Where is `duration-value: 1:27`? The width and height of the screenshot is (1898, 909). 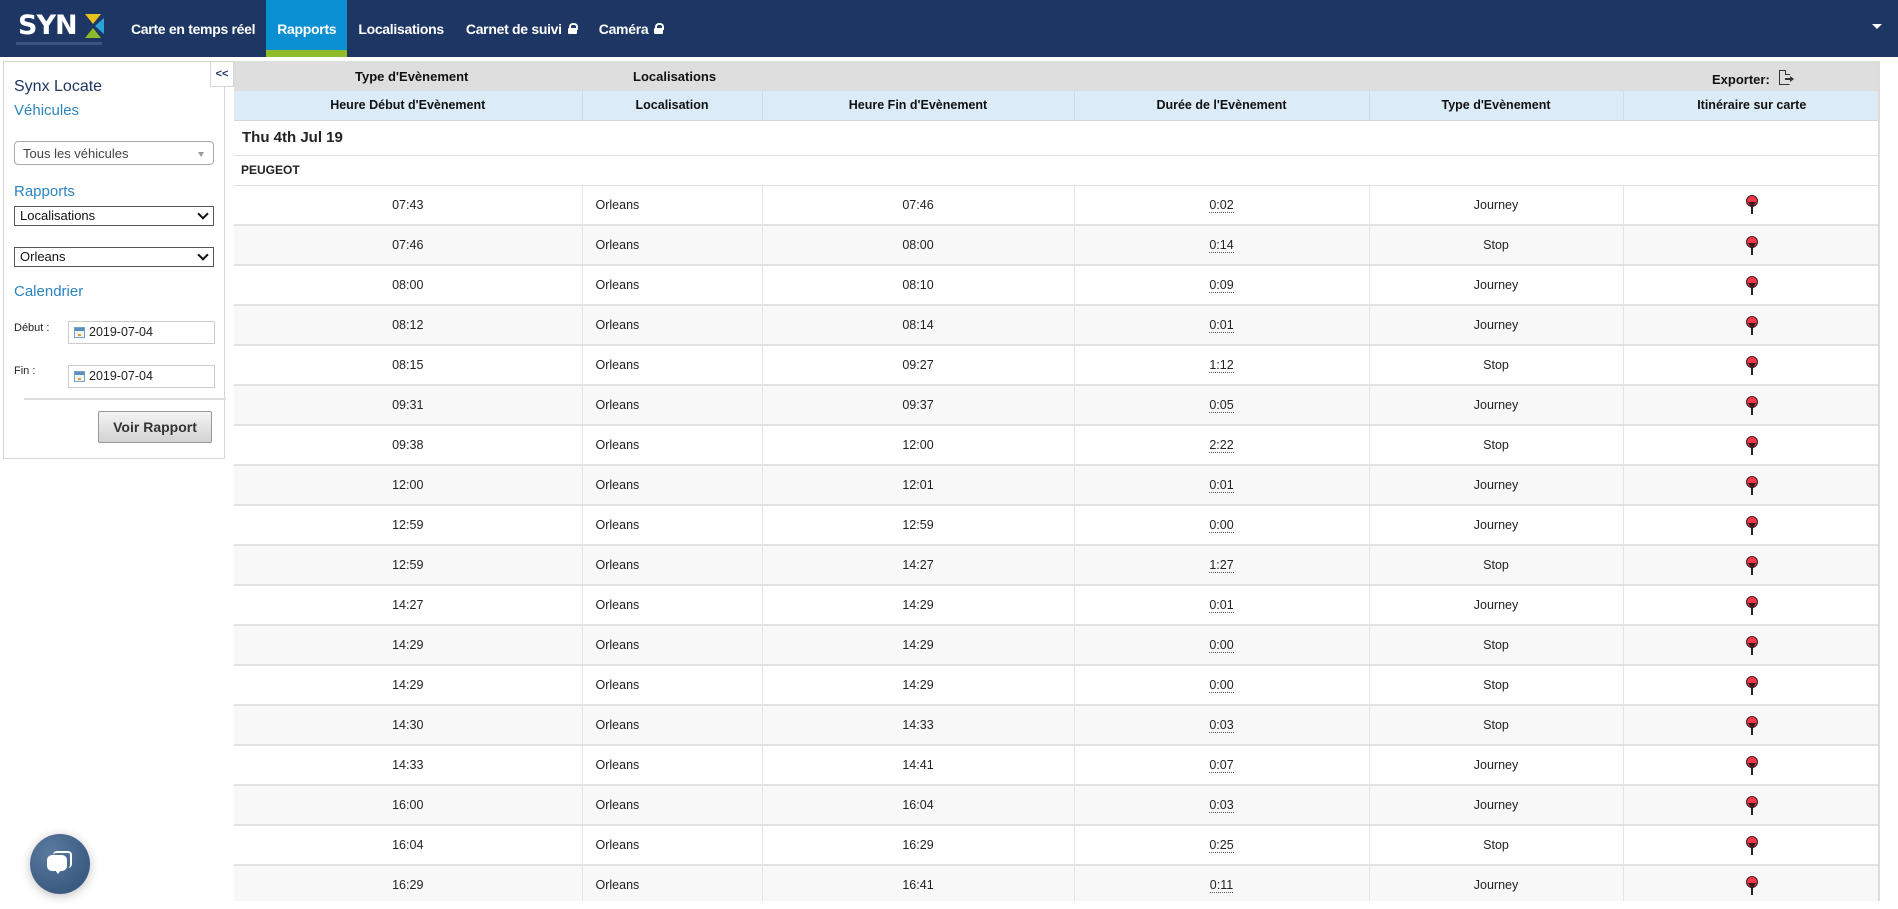
duration-value: 1:27 is located at coordinates (1221, 565).